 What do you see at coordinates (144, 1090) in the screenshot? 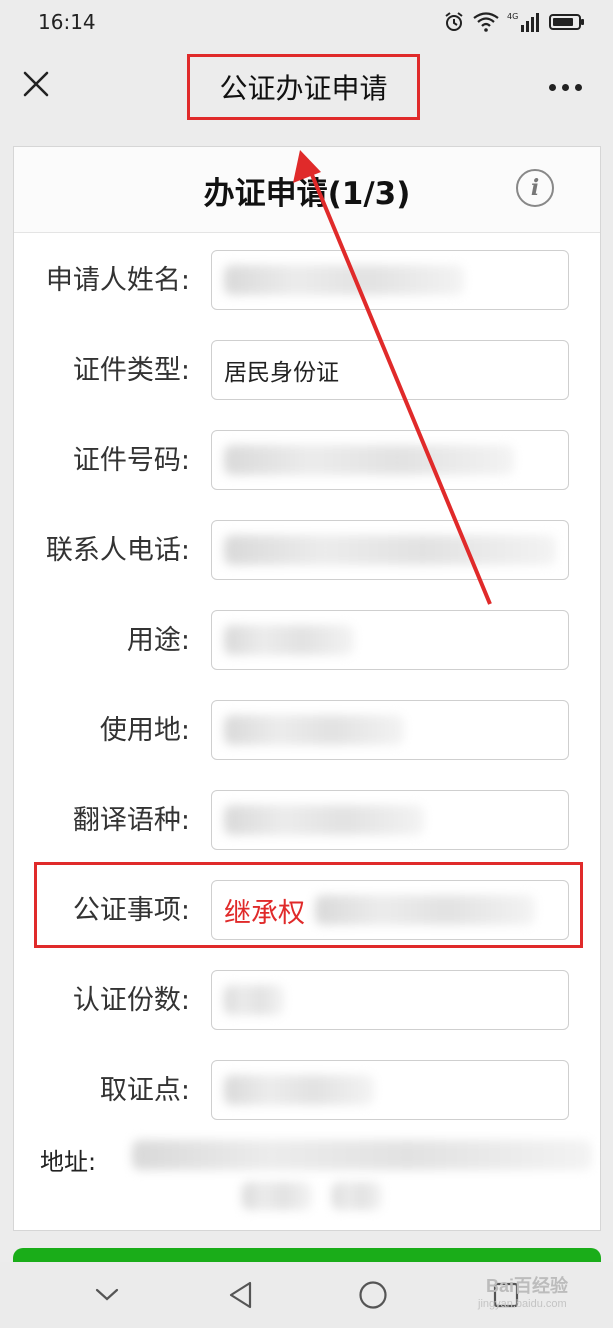
I see `field-label: 取证点:` at bounding box center [144, 1090].